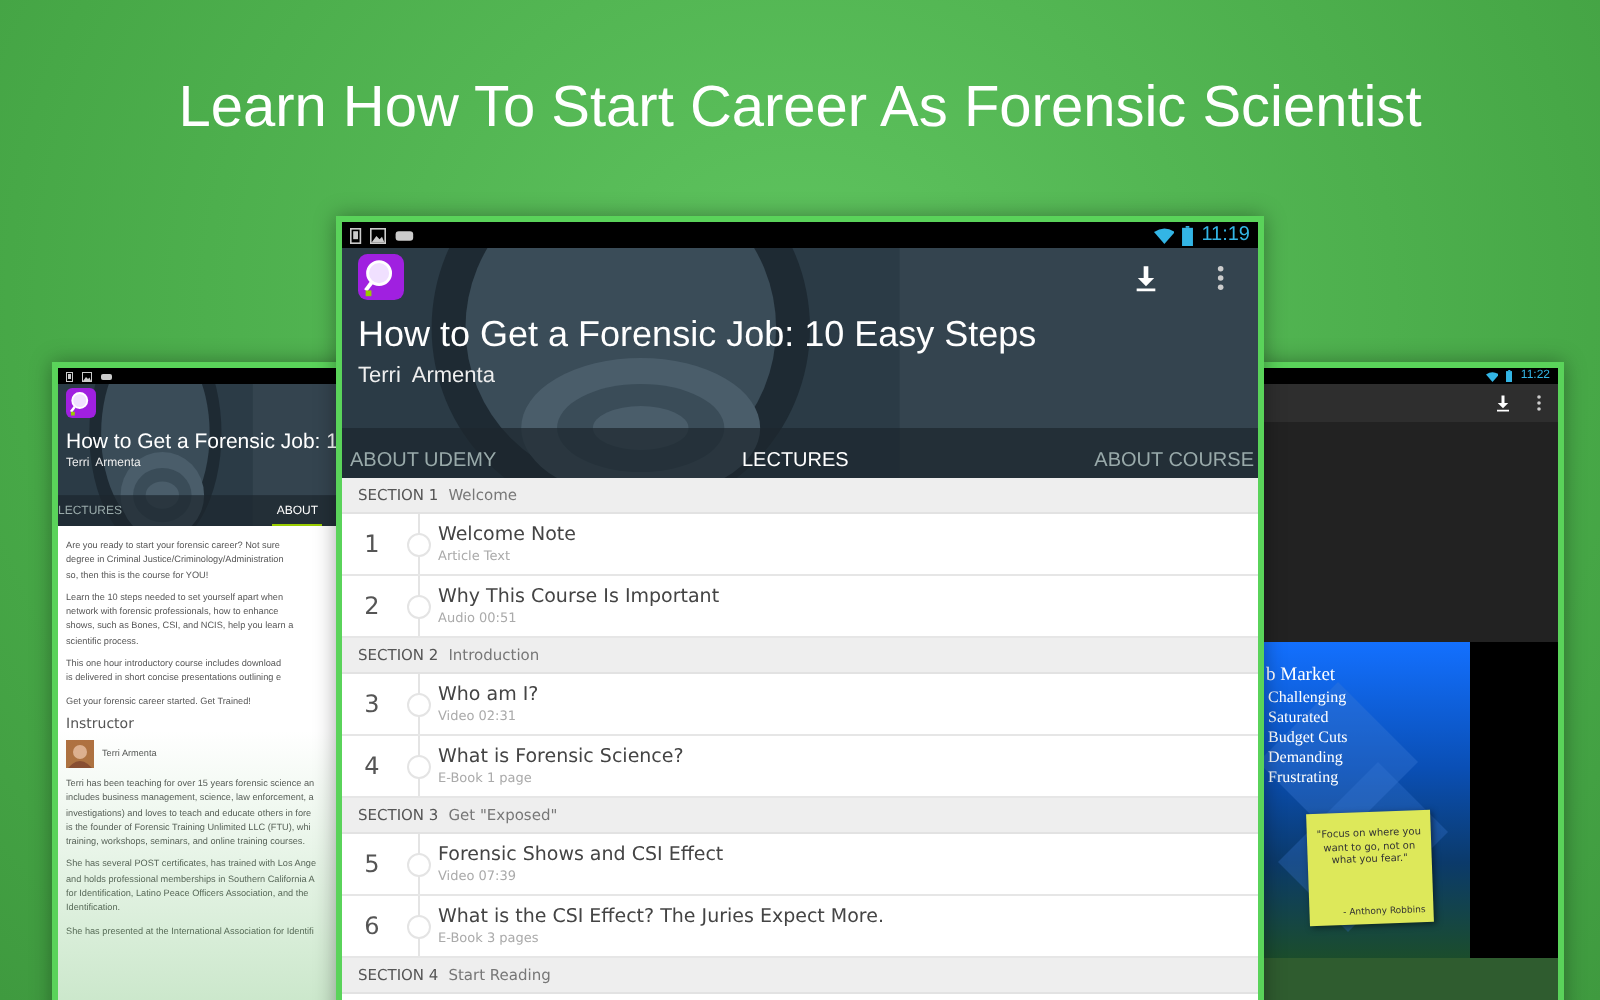 The width and height of the screenshot is (1600, 1000). Describe the element at coordinates (203, 442) in the screenshot. I see `course-title: How to Get a Forensic Job: 1` at that location.